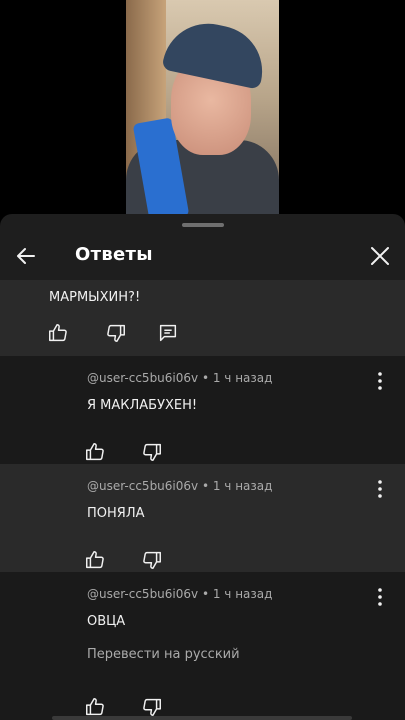 The image size is (405, 720). Describe the element at coordinates (114, 254) in the screenshot. I see `sheet-title: Ответы` at that location.